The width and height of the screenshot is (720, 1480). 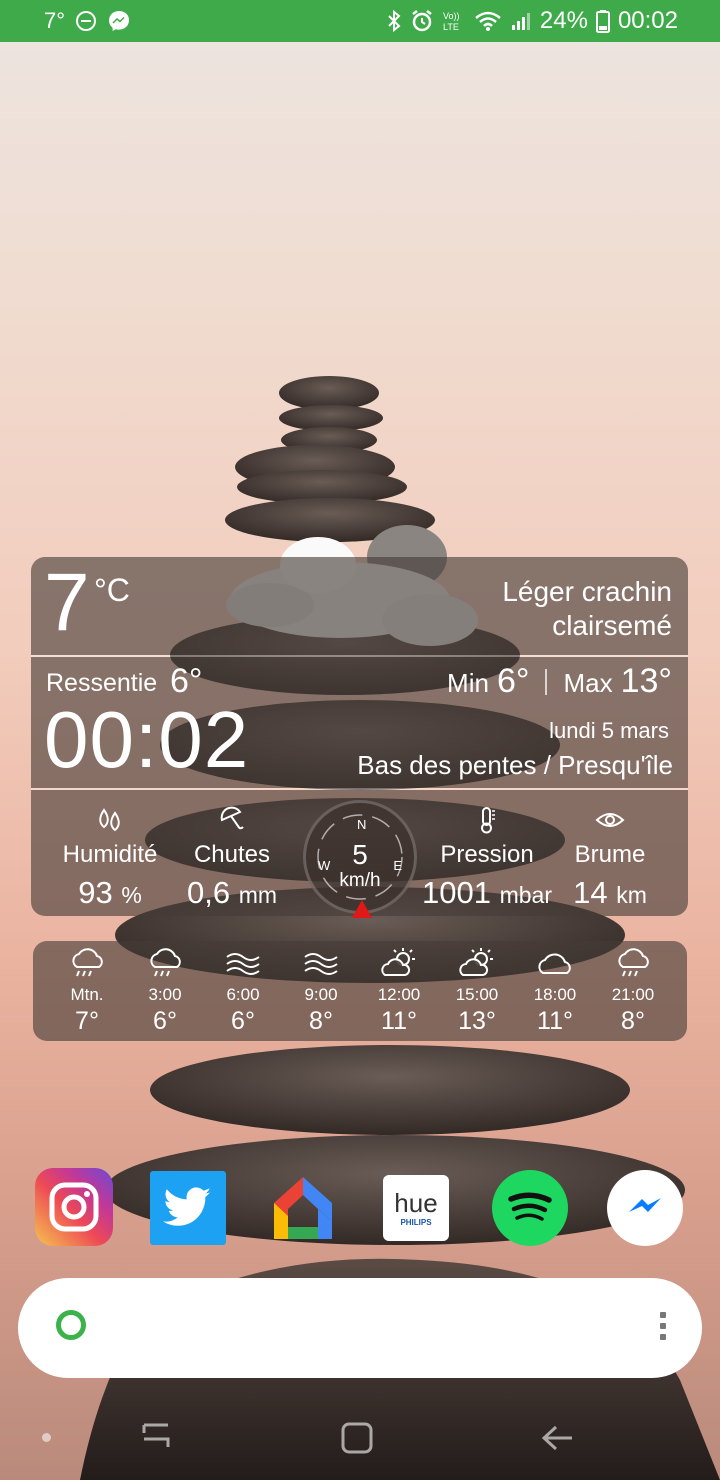 I want to click on wifi-icon, so click(x=488, y=21).